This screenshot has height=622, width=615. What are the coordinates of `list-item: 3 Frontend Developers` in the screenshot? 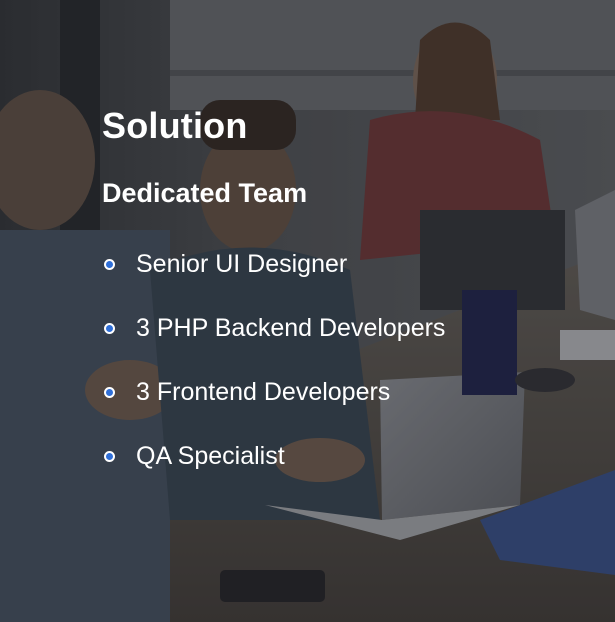 It's located at (273, 392).